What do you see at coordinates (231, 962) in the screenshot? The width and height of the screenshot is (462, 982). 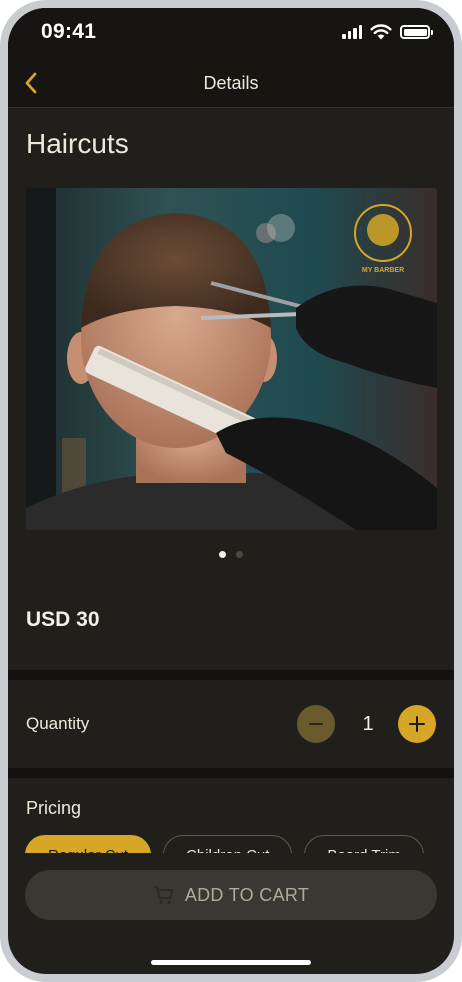 I see `home-indicator` at bounding box center [231, 962].